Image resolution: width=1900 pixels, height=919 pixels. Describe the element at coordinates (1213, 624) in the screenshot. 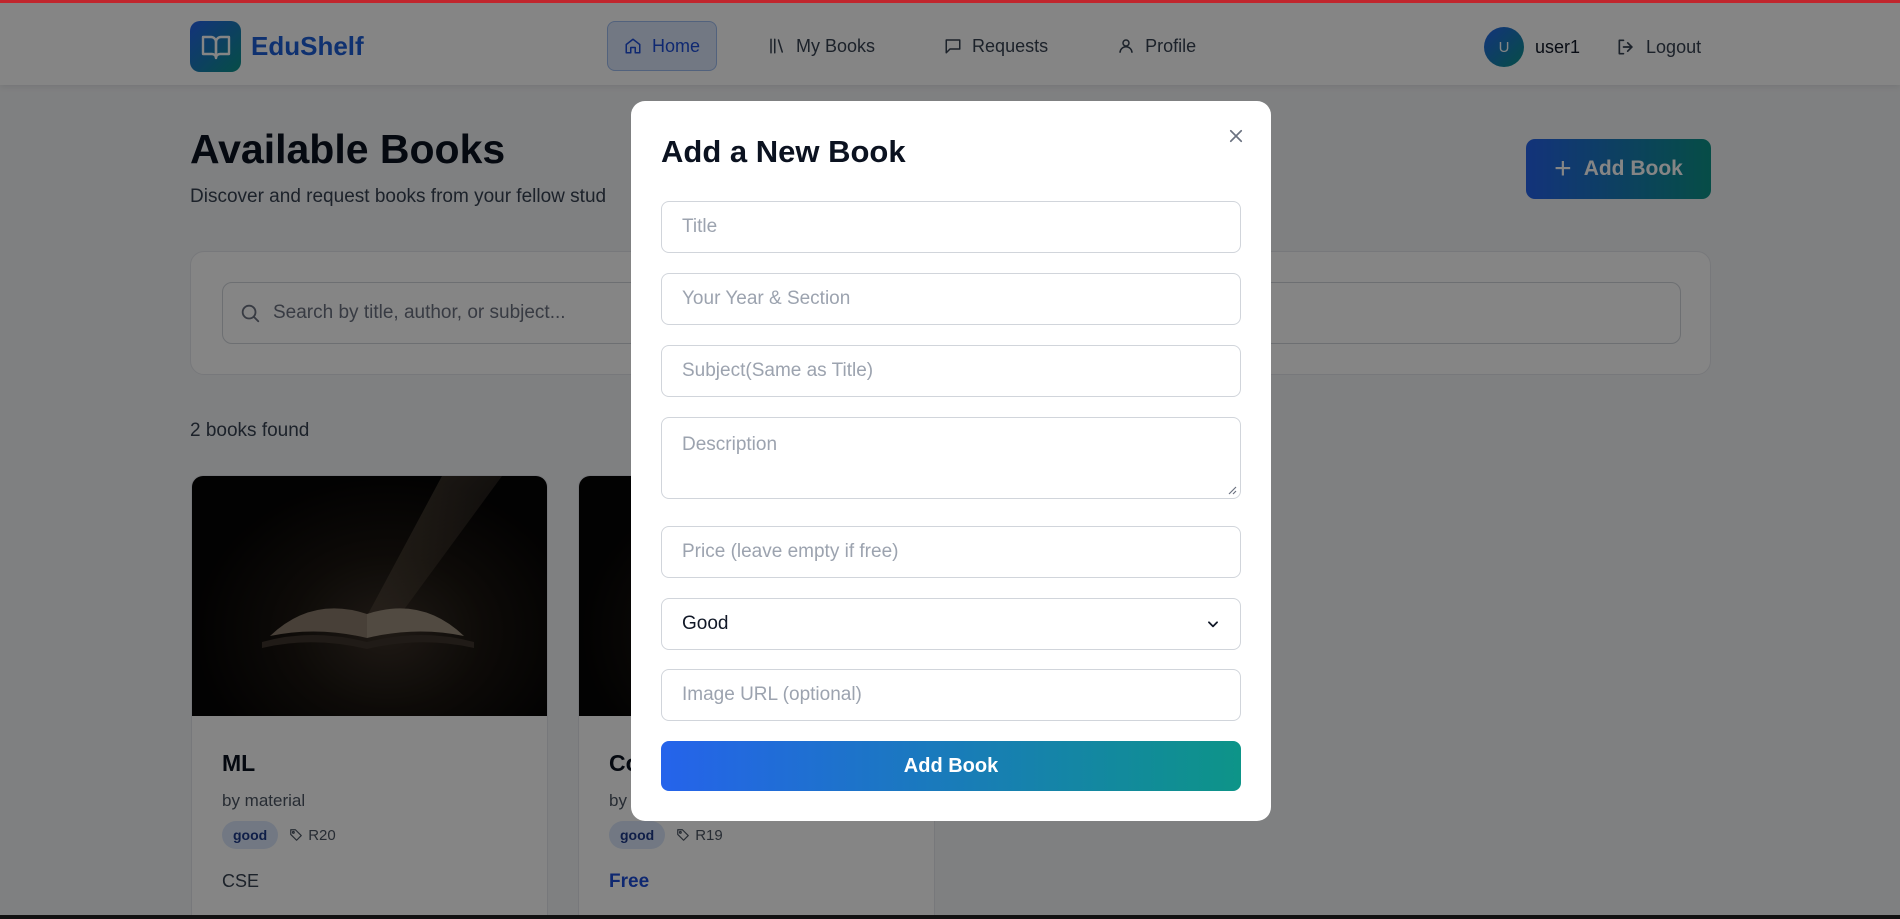

I see `chevron-down-icon` at that location.